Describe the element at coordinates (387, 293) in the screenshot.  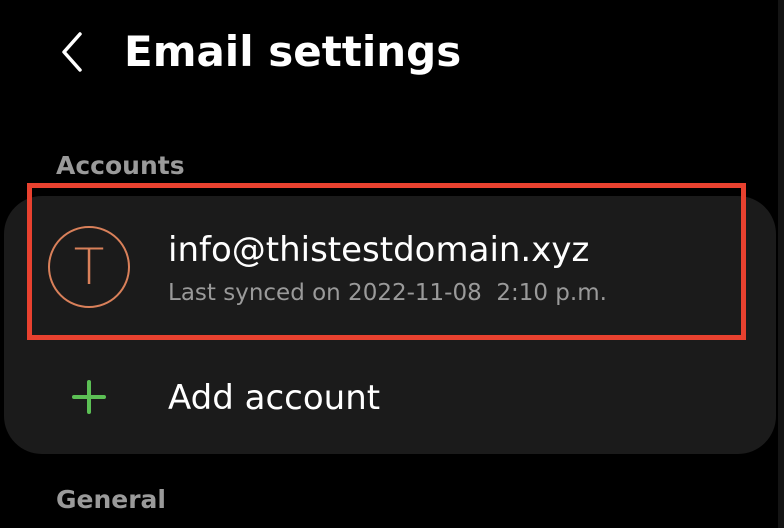
I see `account-last-synced: Last synced on 2022-11-08 2:10 p.m.` at that location.